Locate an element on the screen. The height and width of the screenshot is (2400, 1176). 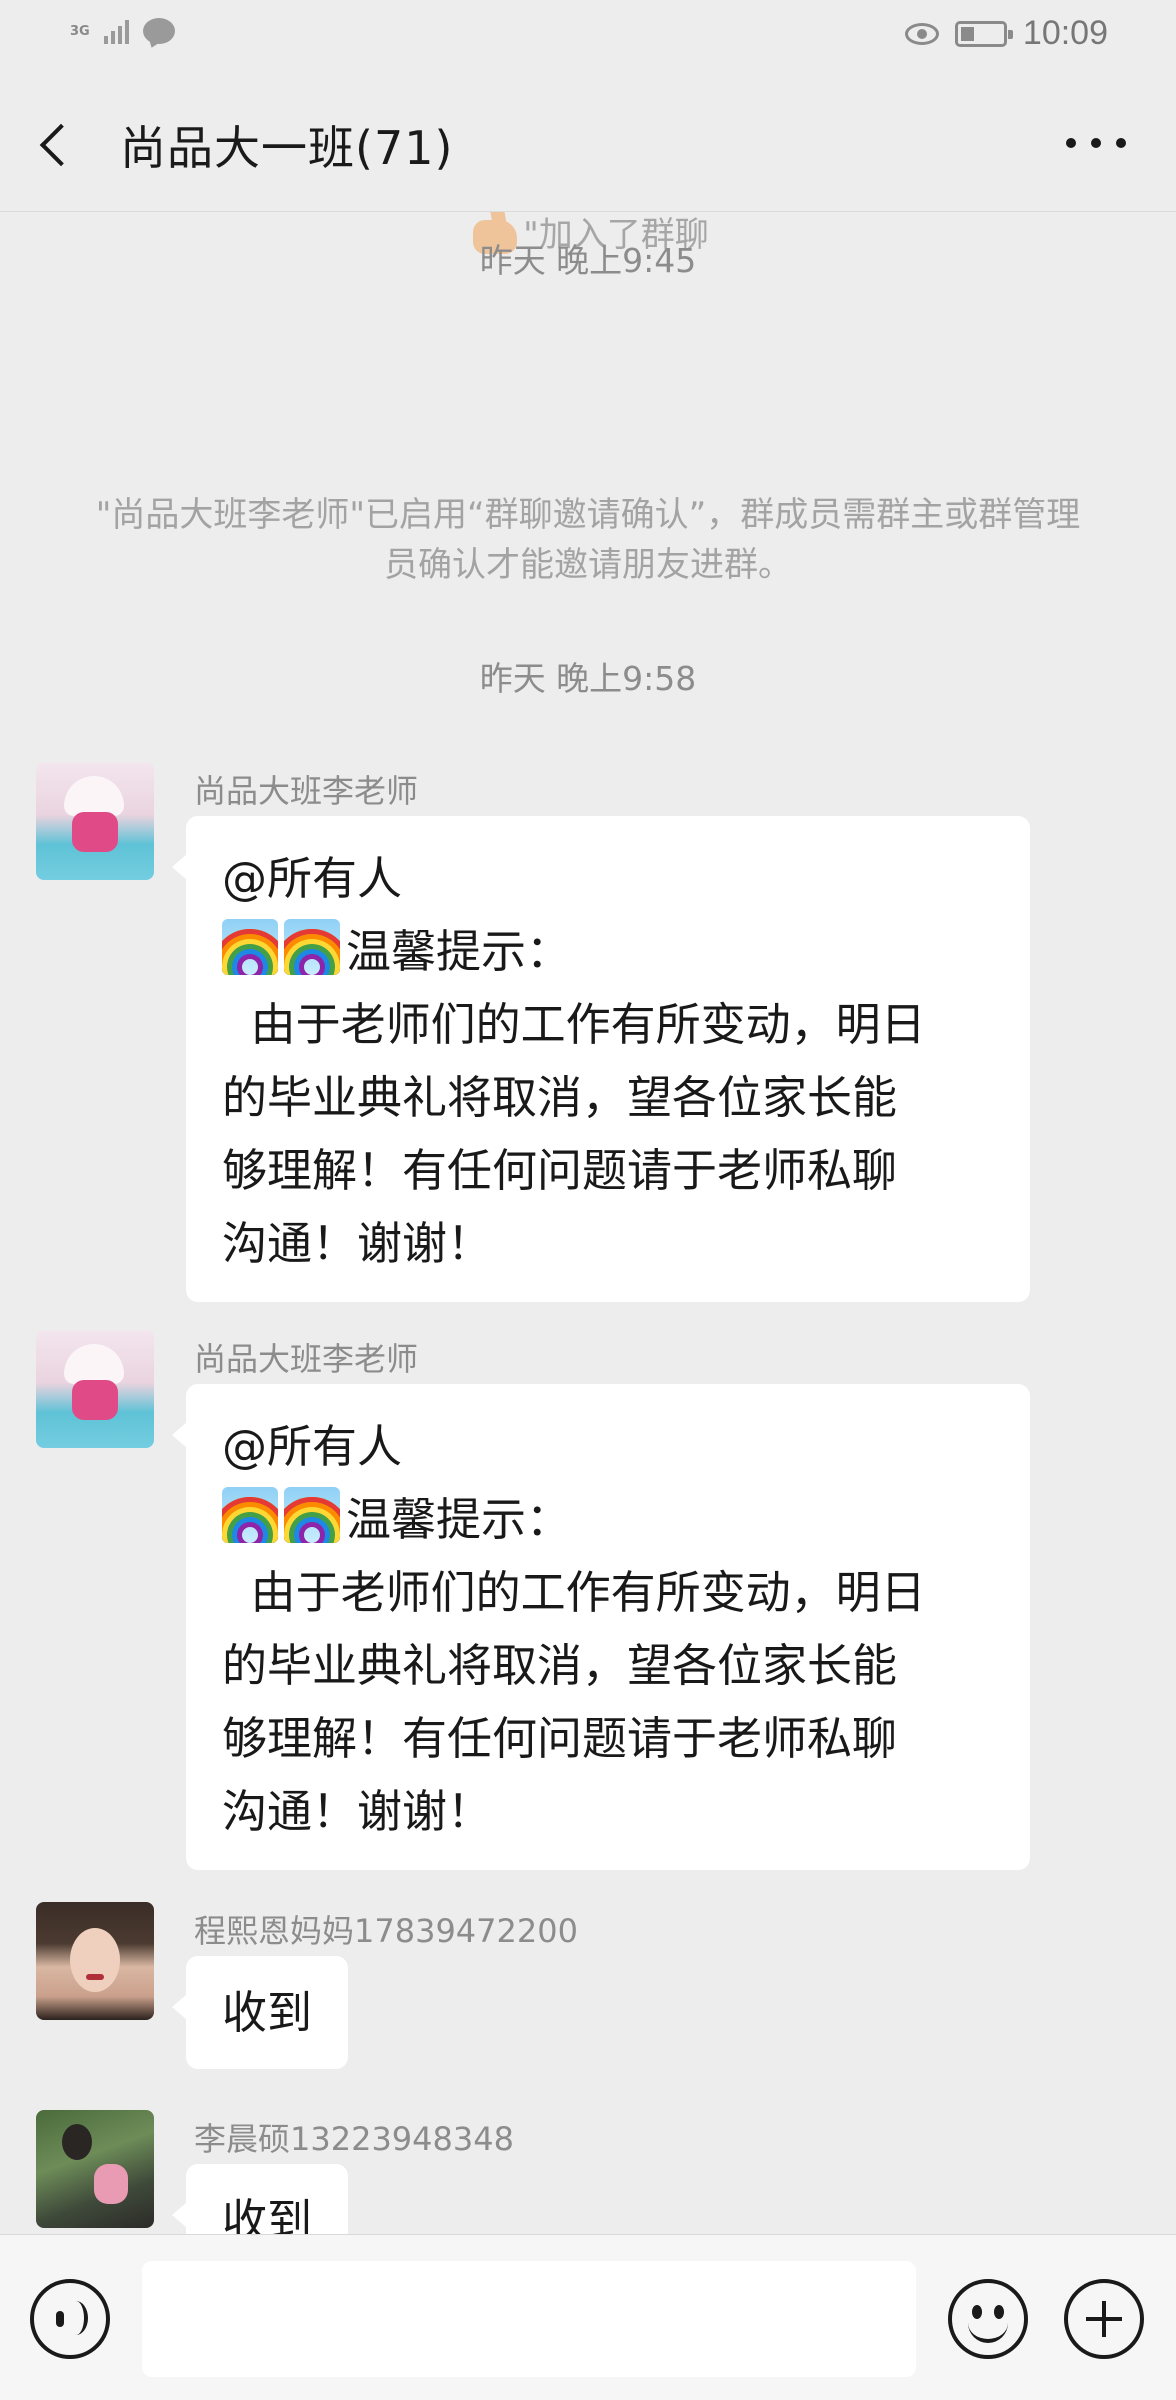
chat-title: 尚品大一班(71) is located at coordinates (287, 148).